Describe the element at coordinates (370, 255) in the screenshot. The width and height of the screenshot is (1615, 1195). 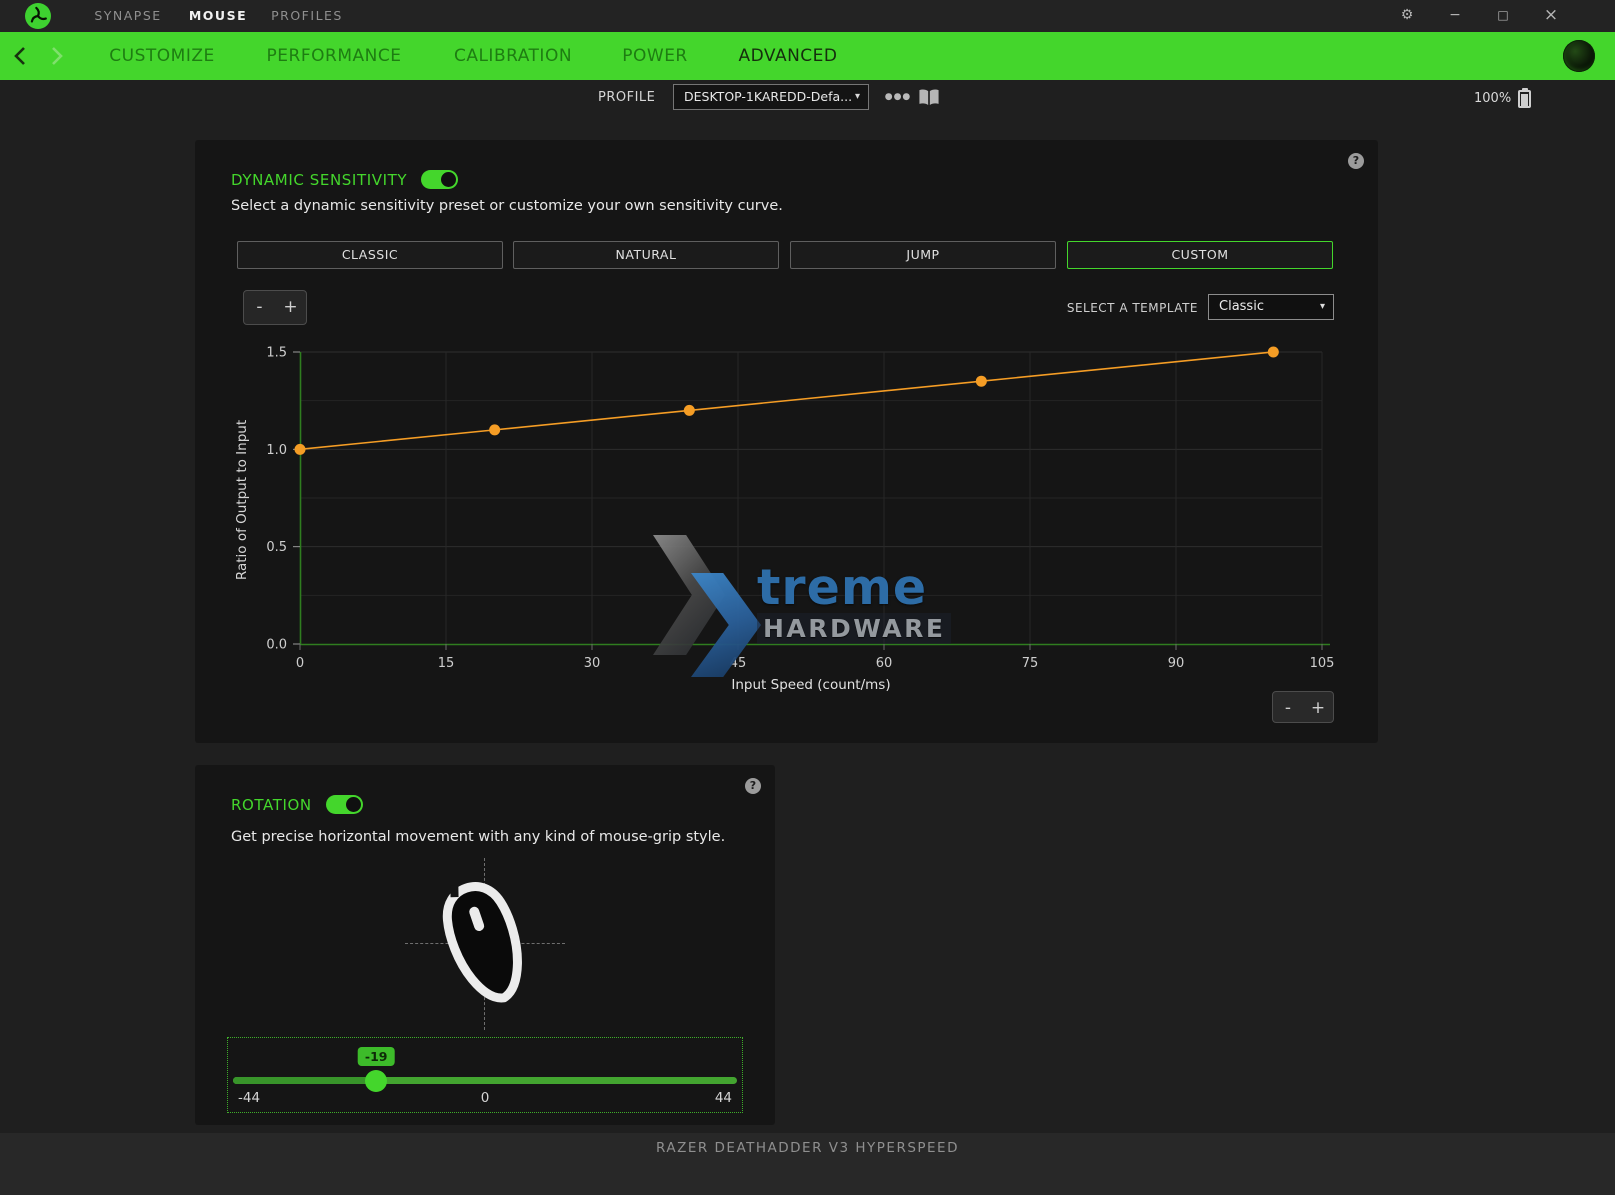
I see `preset-button-classic: CLASSIC` at that location.